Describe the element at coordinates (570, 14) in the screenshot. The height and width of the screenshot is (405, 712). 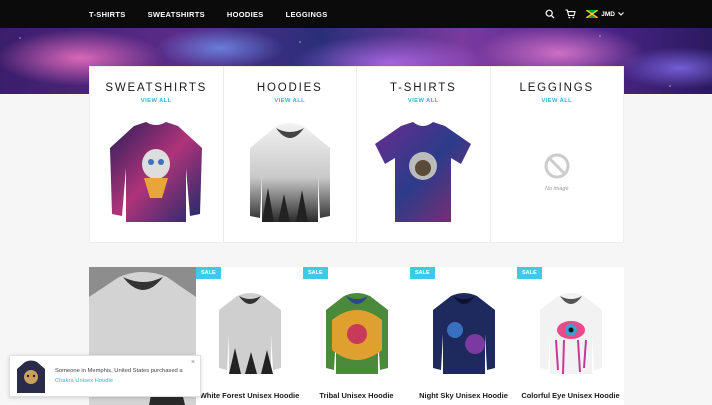
I see `cart-icon` at that location.